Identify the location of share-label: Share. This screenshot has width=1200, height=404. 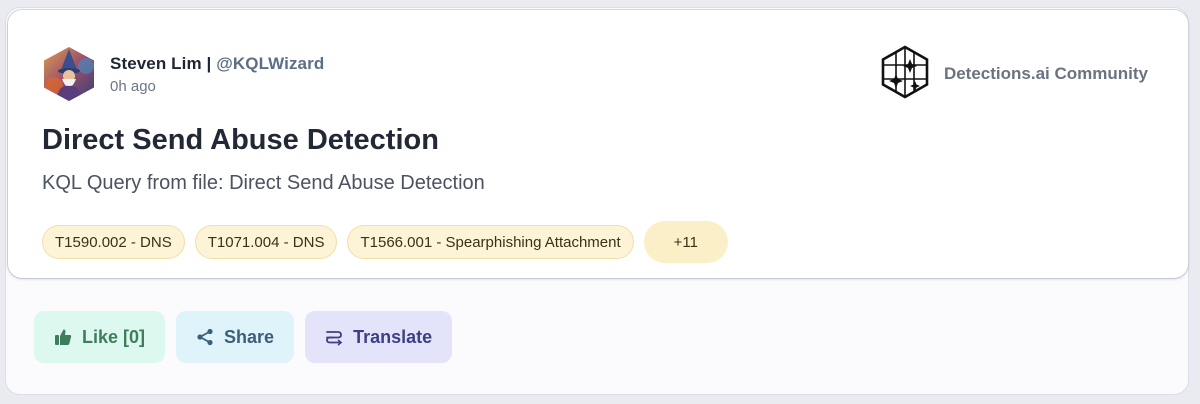
(249, 336).